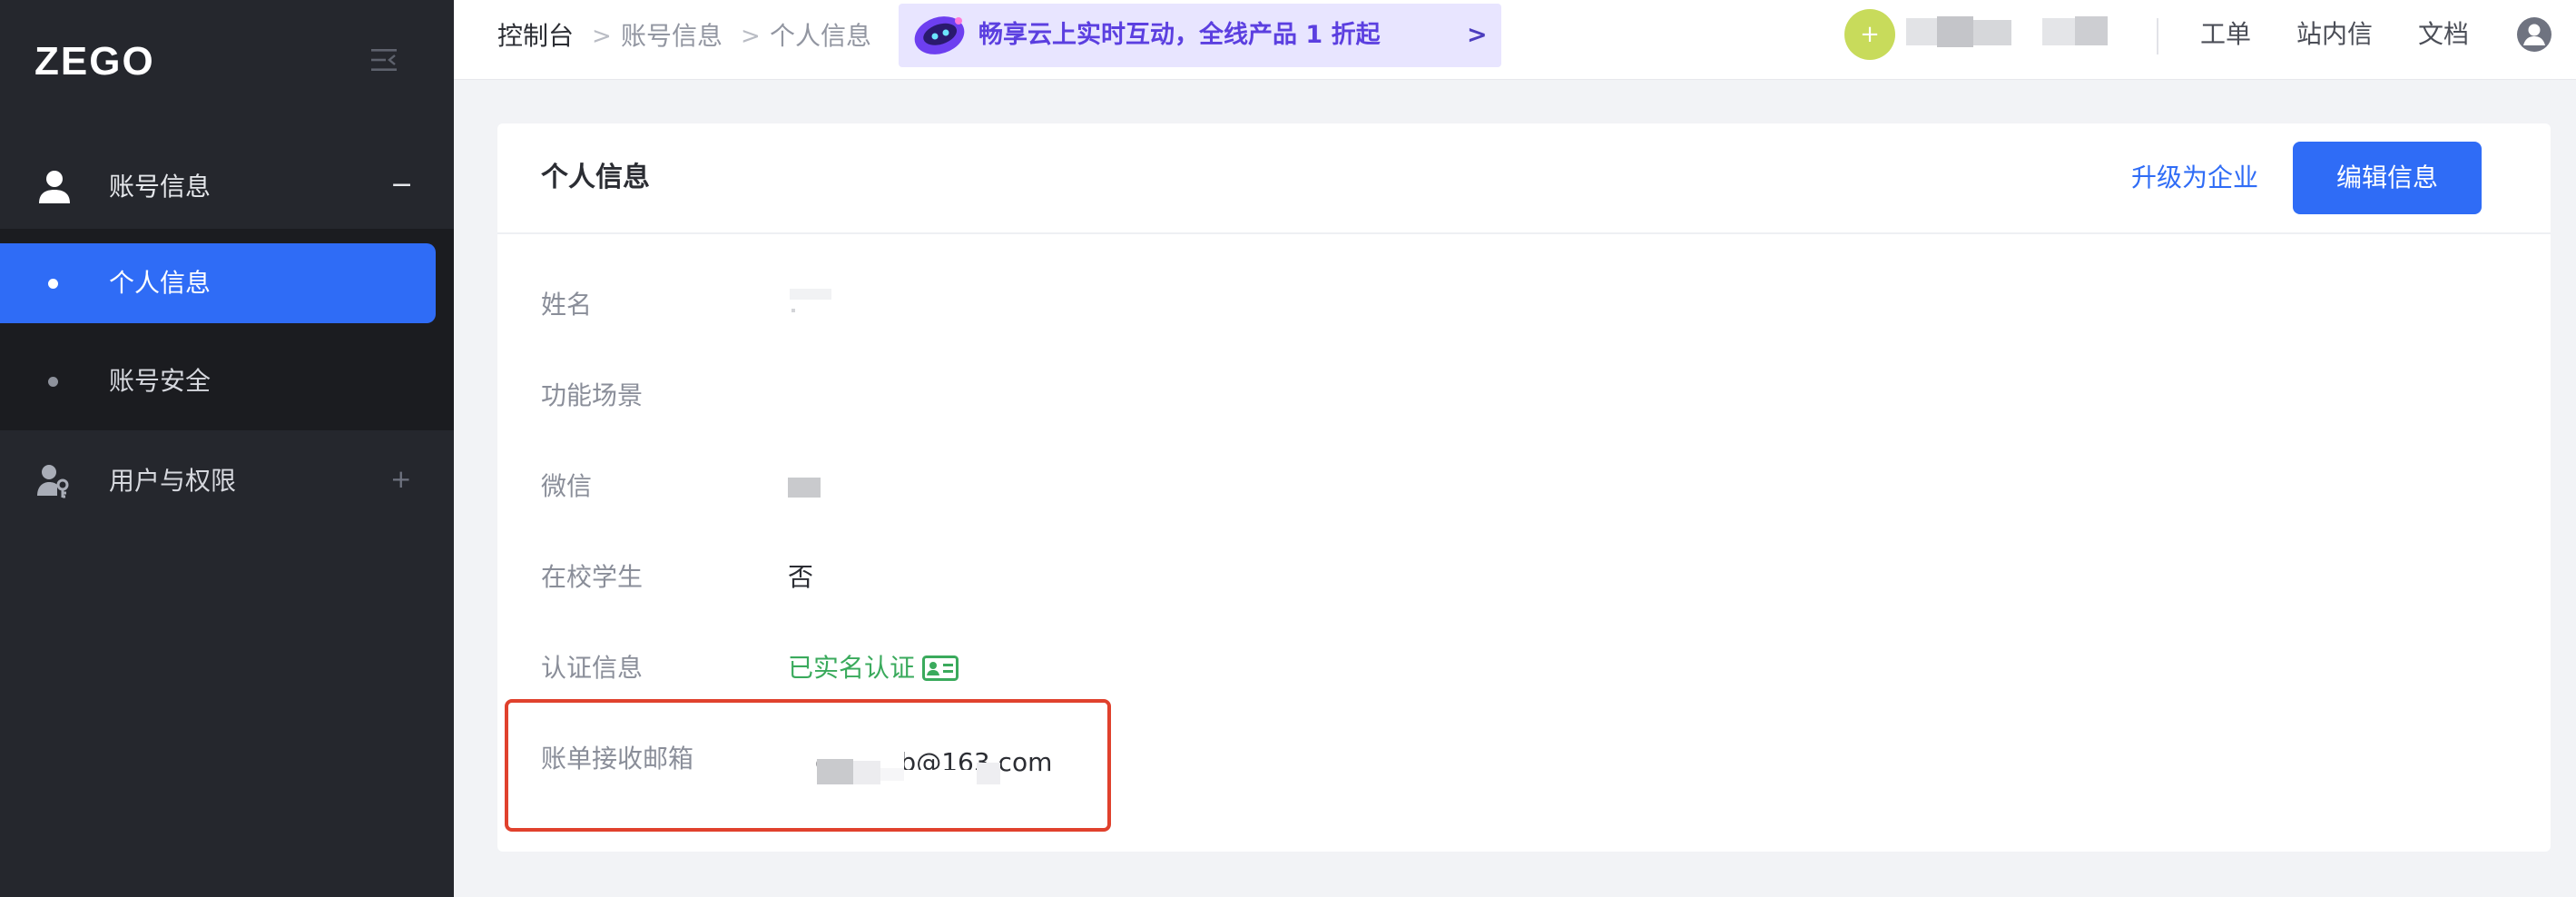  I want to click on docs-link: 文档, so click(2443, 34).